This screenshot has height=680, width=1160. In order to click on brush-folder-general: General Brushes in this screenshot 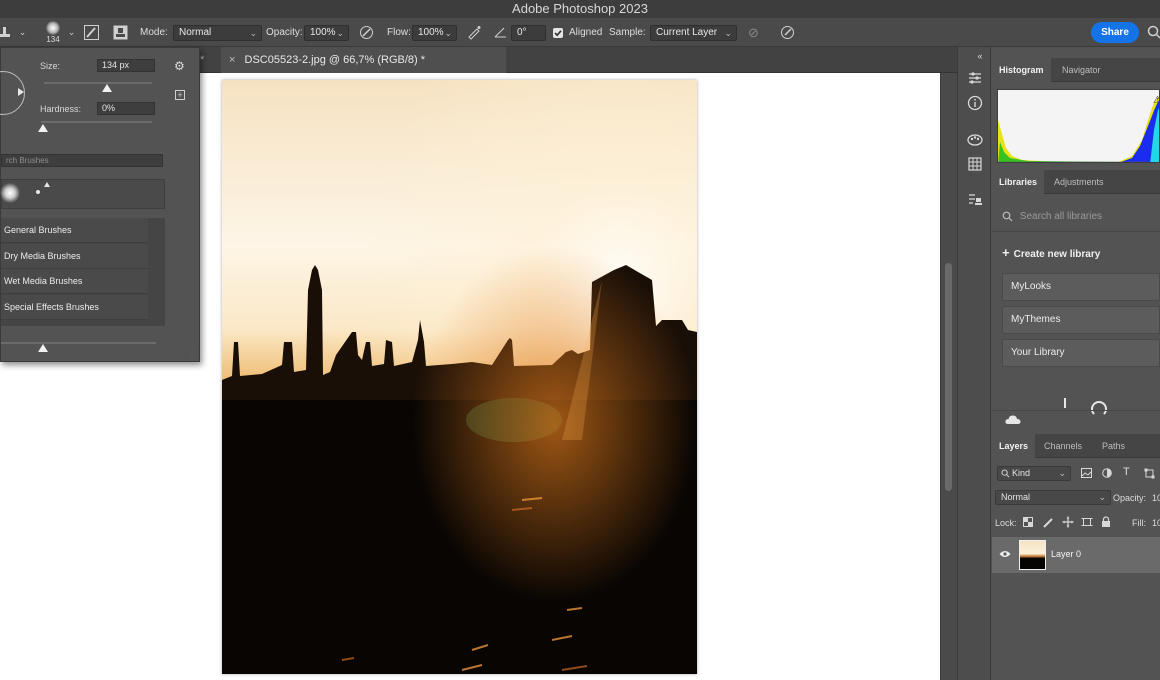, I will do `click(74, 230)`.